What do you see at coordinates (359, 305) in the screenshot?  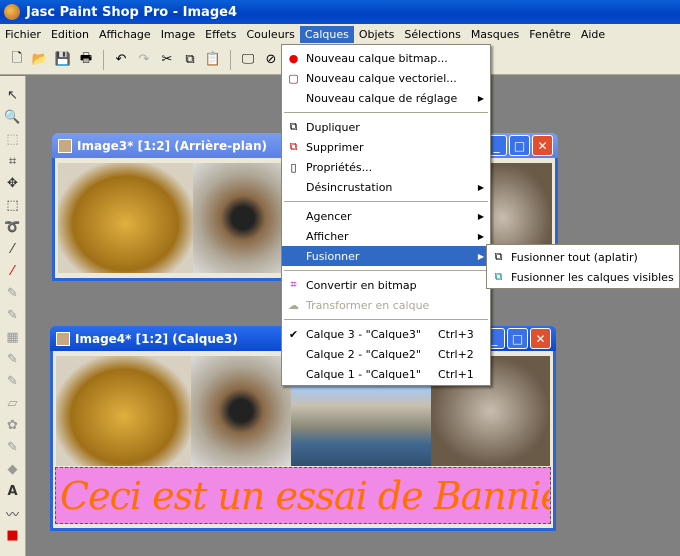 I see `menu-item-transform-layer: ☁ Transformer en calque` at bounding box center [359, 305].